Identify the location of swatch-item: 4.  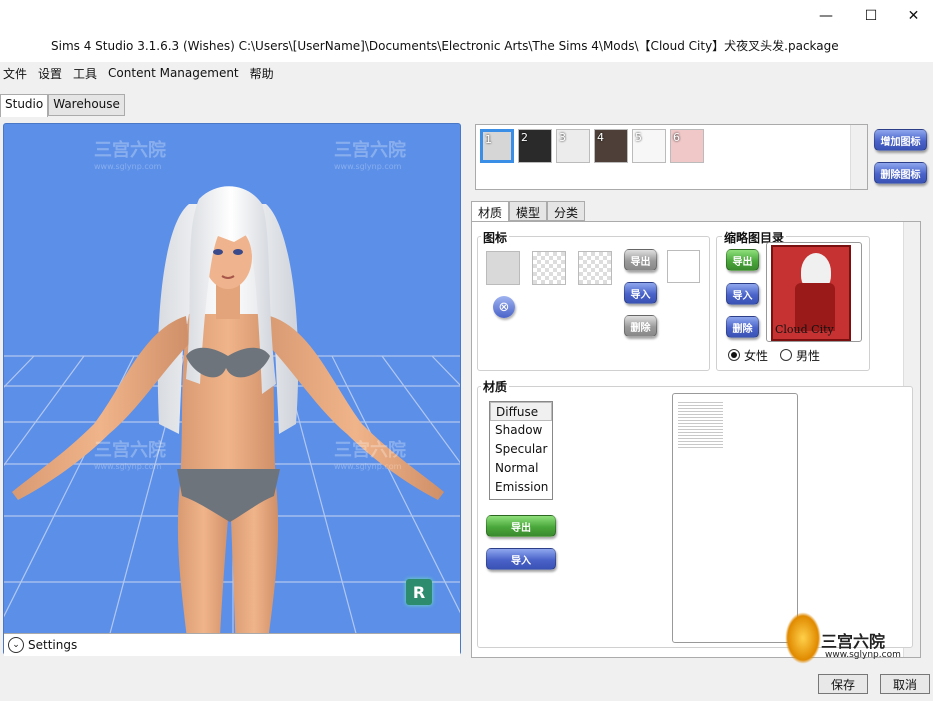
(611, 146).